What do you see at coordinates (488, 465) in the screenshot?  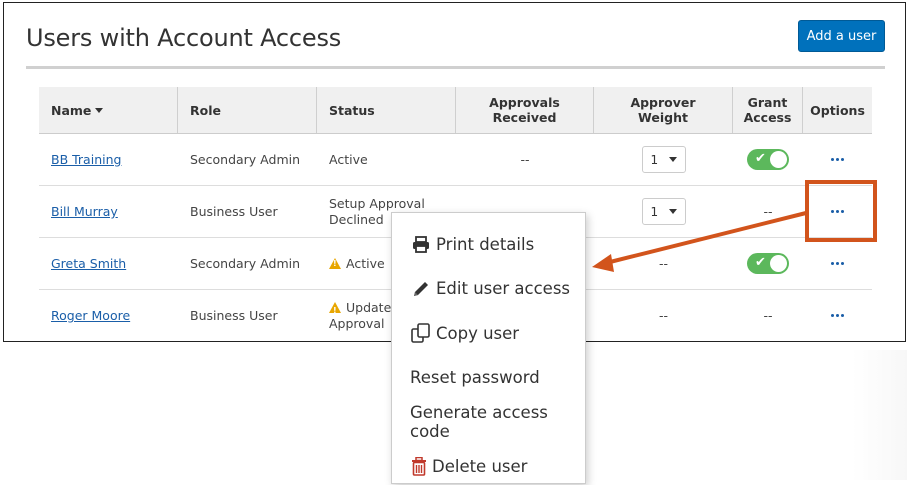 I see `menu-item-delete-user: Delete user` at bounding box center [488, 465].